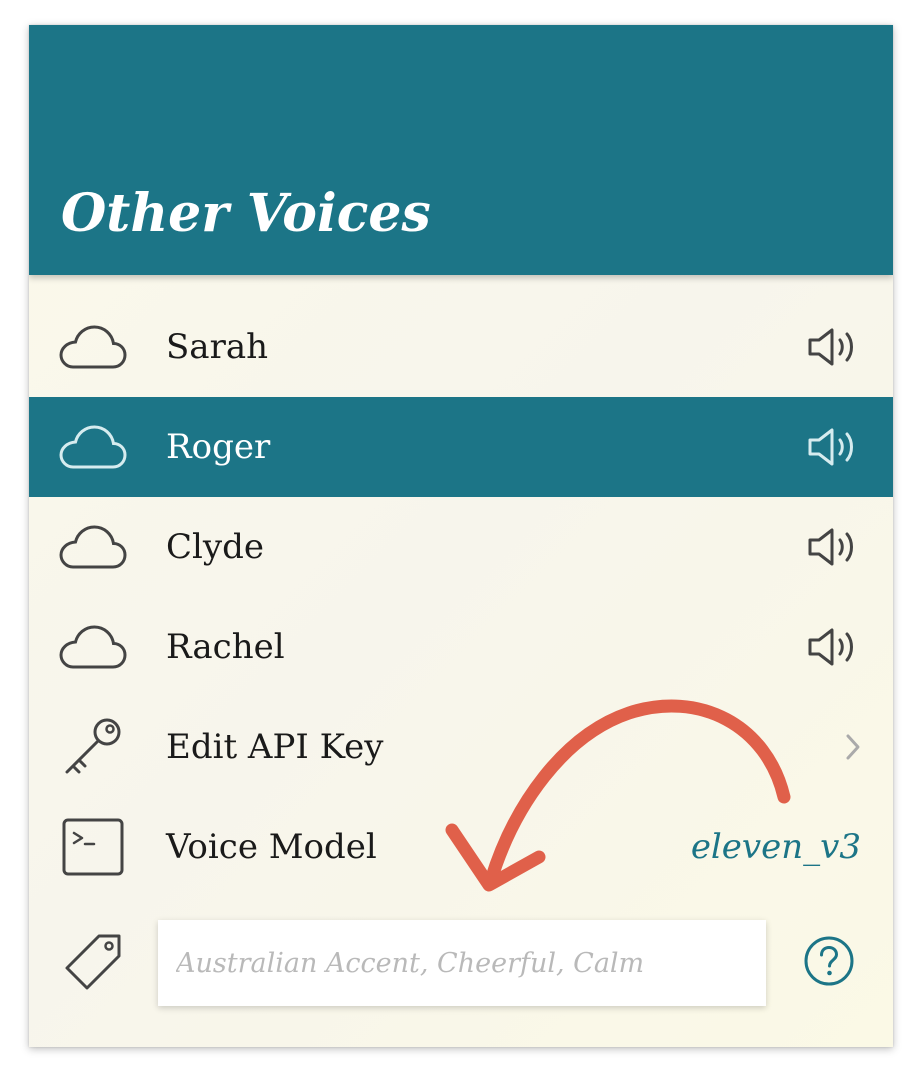 Image resolution: width=922 pixels, height=1081 pixels. What do you see at coordinates (461, 747) in the screenshot?
I see `edit-api-key-row: Edit API Key` at bounding box center [461, 747].